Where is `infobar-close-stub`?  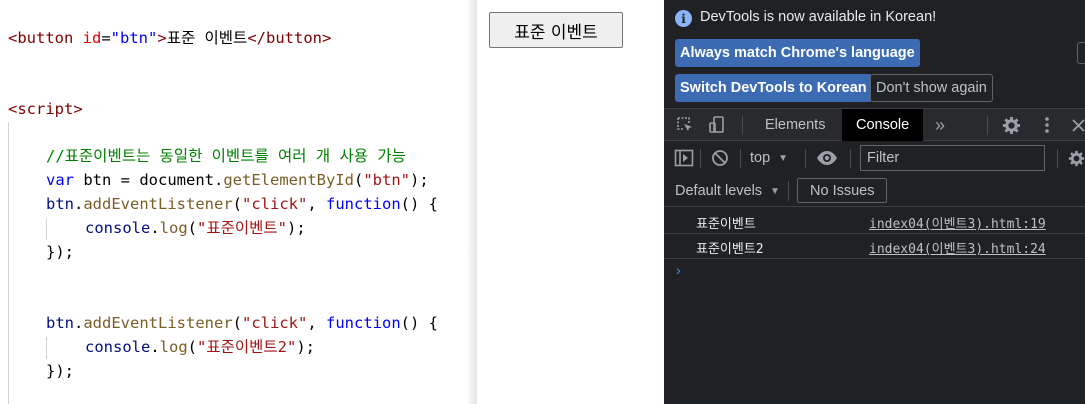 infobar-close-stub is located at coordinates (1081, 53).